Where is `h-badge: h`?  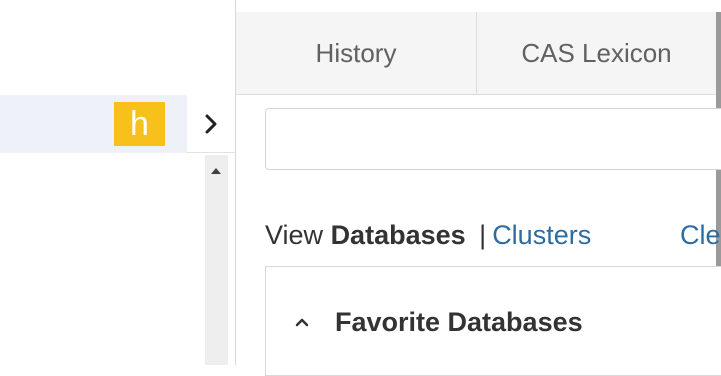
h-badge: h is located at coordinates (139, 124).